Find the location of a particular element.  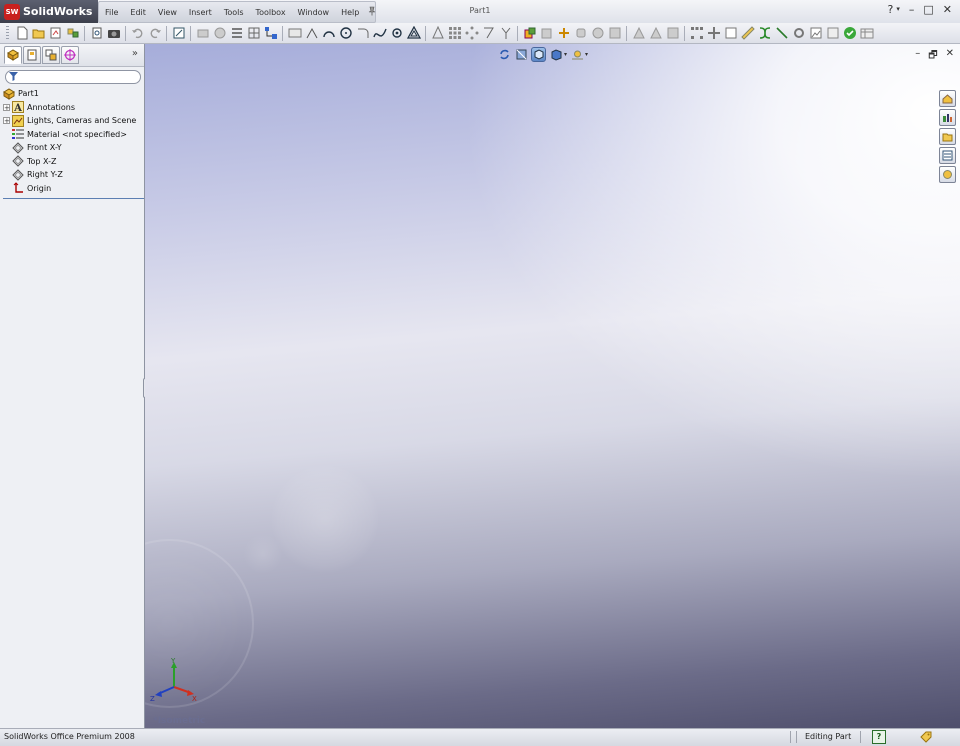

new-document-icon is located at coordinates (22, 33).